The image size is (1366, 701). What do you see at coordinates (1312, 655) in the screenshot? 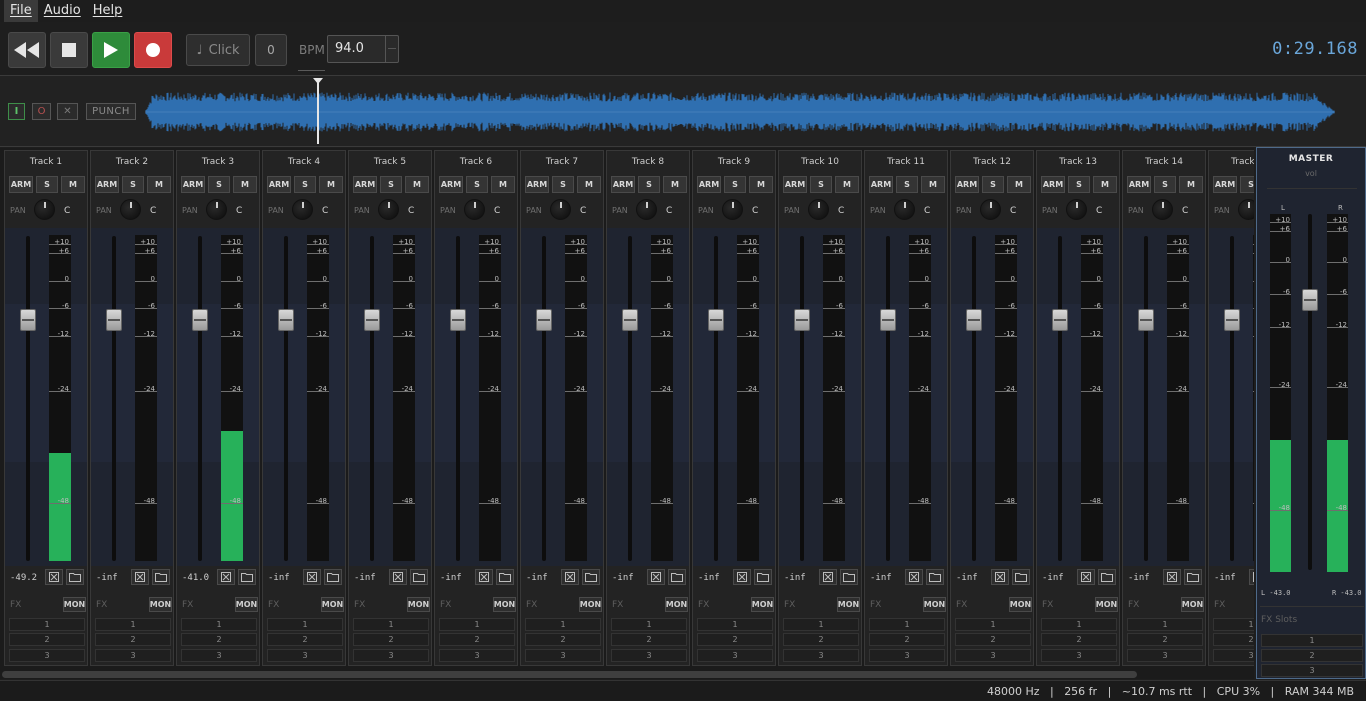
I see `master-fx-slot-2: 2` at bounding box center [1312, 655].